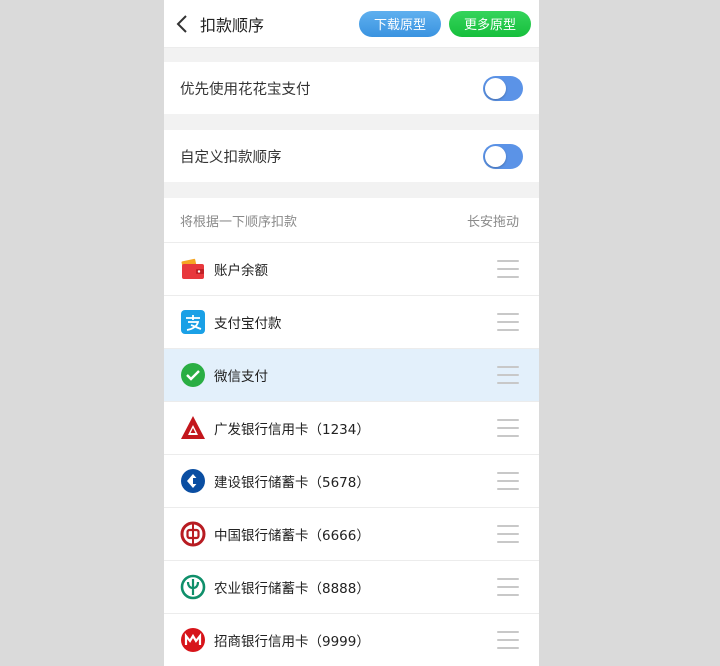 This screenshot has height=666, width=720. Describe the element at coordinates (351, 220) in the screenshot. I see `payment-list-header: 将根据一下顺序扣款 长安拖动` at that location.